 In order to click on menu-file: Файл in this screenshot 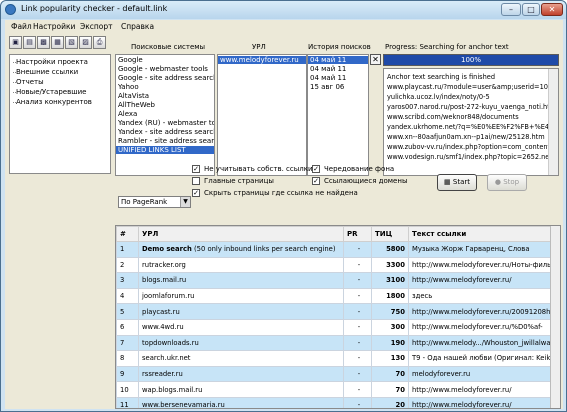, I will do `click(21, 26)`.